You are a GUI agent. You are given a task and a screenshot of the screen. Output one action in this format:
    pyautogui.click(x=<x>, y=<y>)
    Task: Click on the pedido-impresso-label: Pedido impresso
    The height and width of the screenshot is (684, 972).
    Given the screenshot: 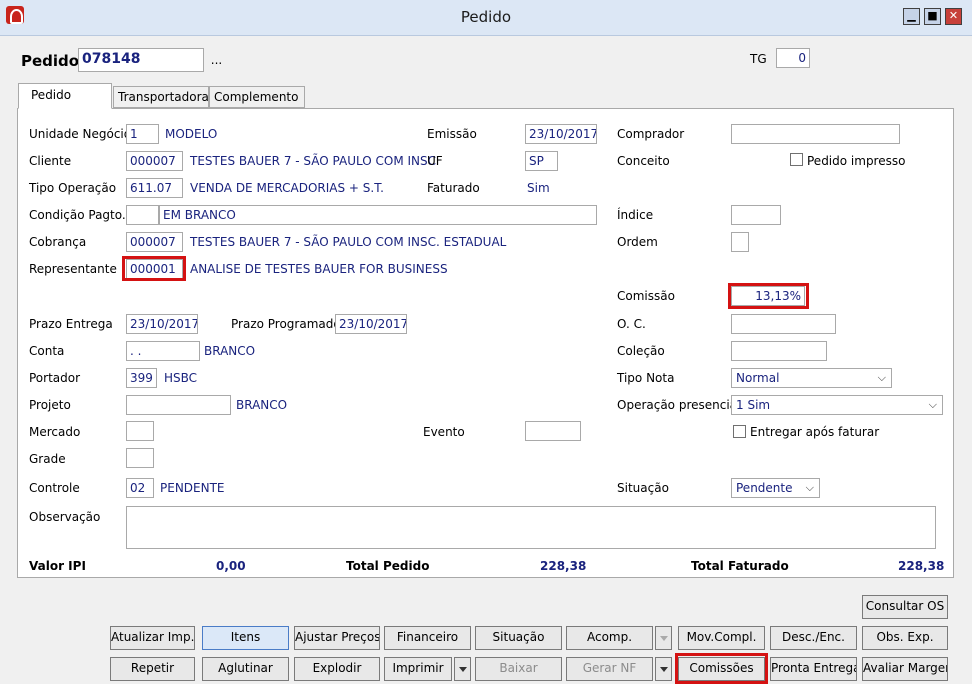 What is the action you would take?
    pyautogui.click(x=856, y=161)
    